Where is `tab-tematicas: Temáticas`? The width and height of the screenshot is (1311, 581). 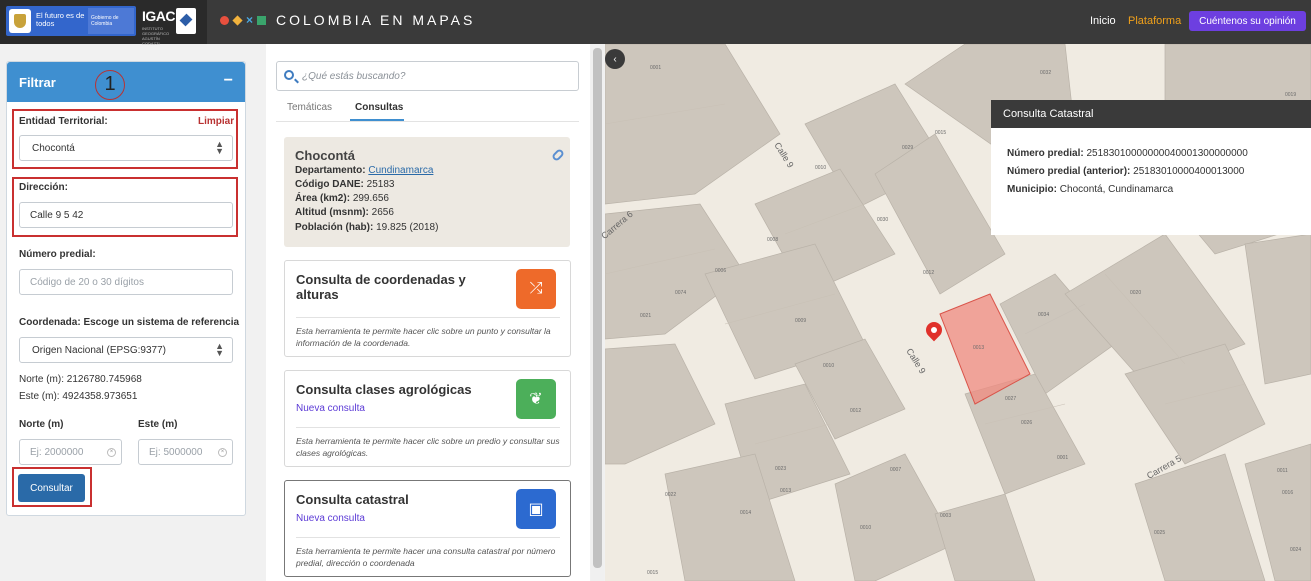
tab-tematicas: Temáticas is located at coordinates (309, 107).